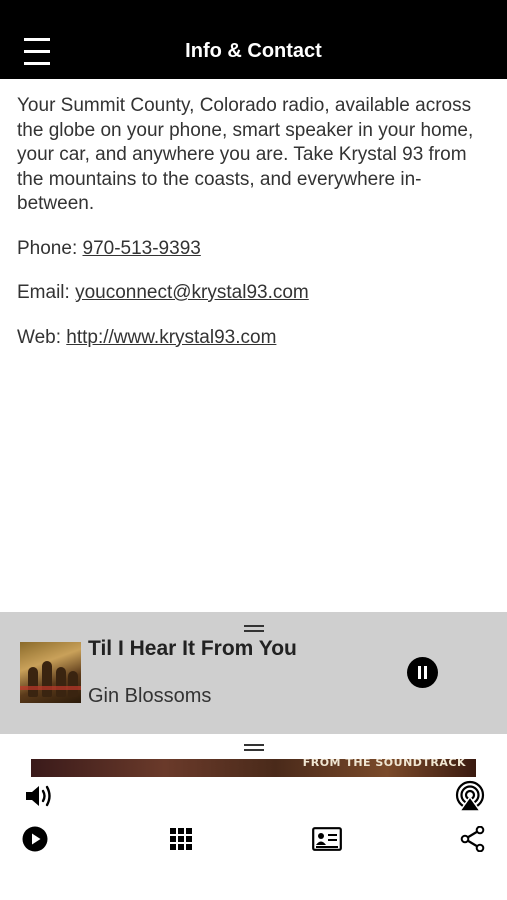  I want to click on track-title: Til I Hear It From You, so click(192, 648).